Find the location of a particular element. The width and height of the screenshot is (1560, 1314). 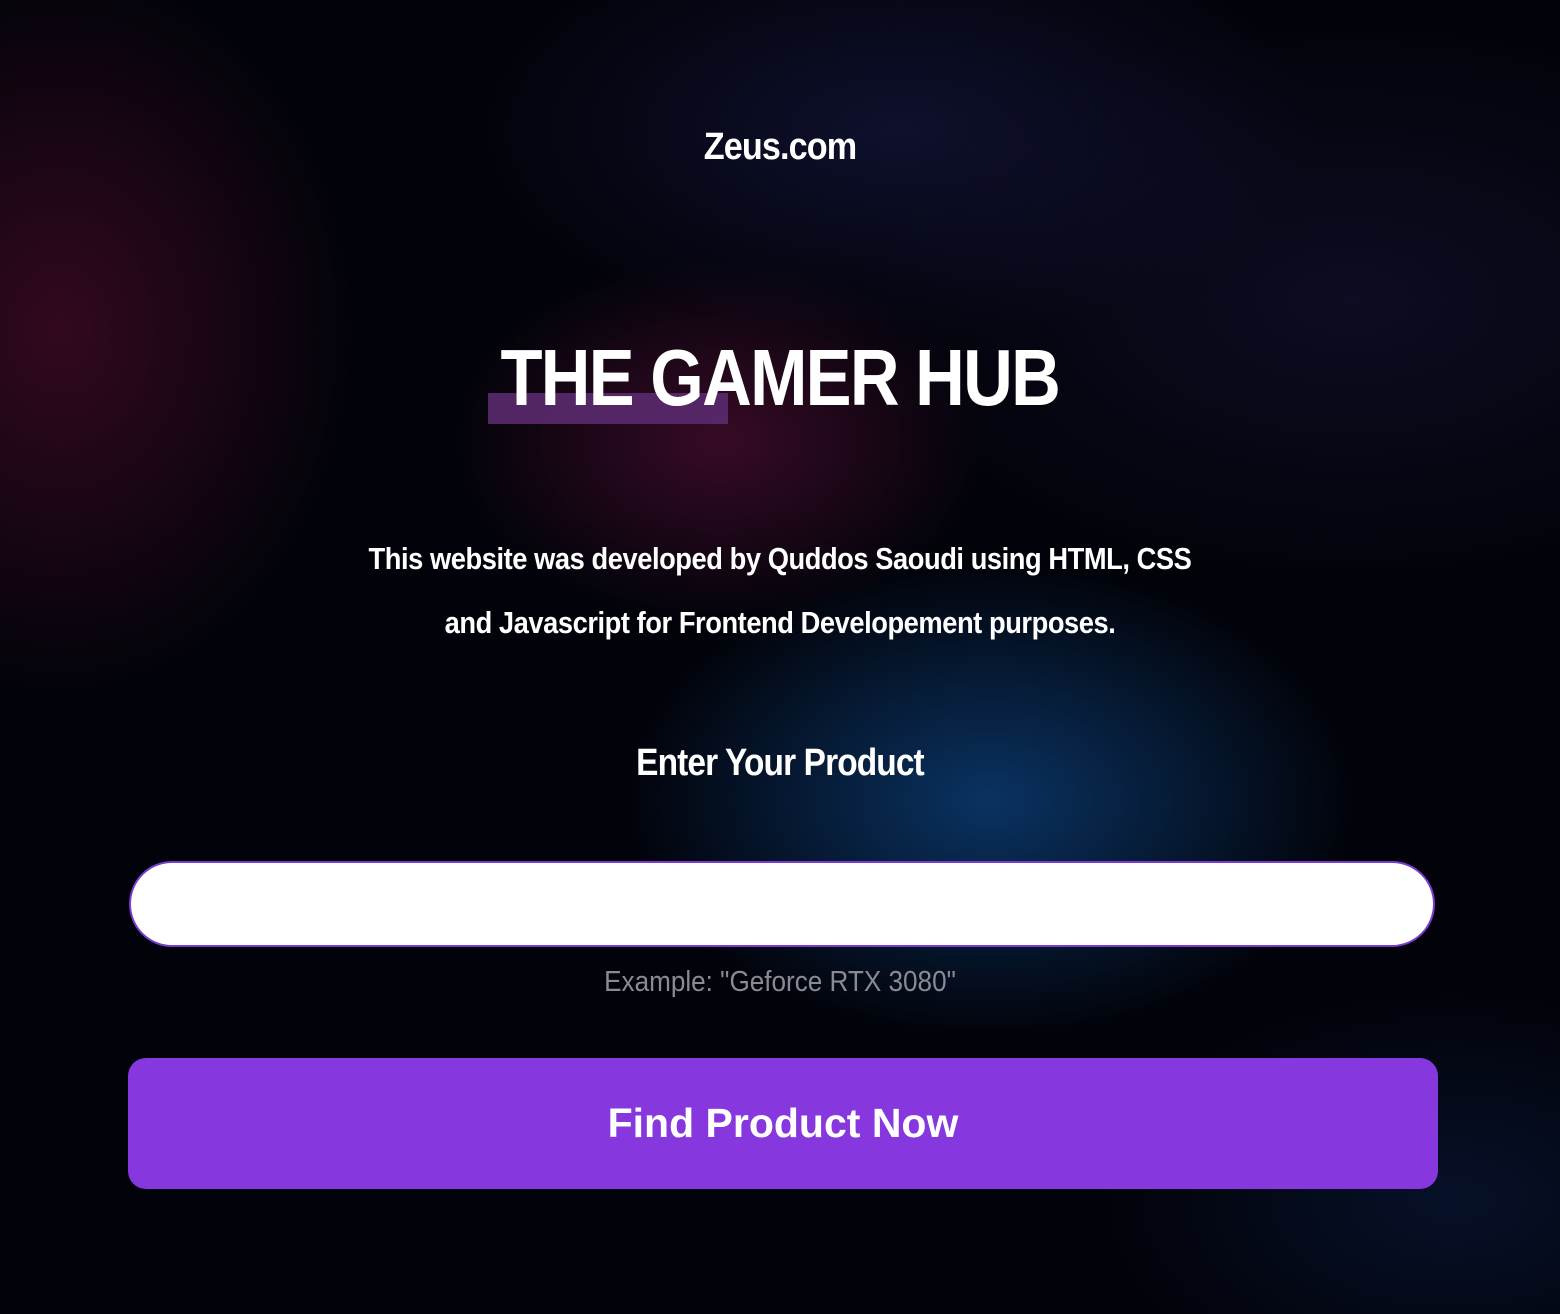

product-search-input is located at coordinates (782, 904).